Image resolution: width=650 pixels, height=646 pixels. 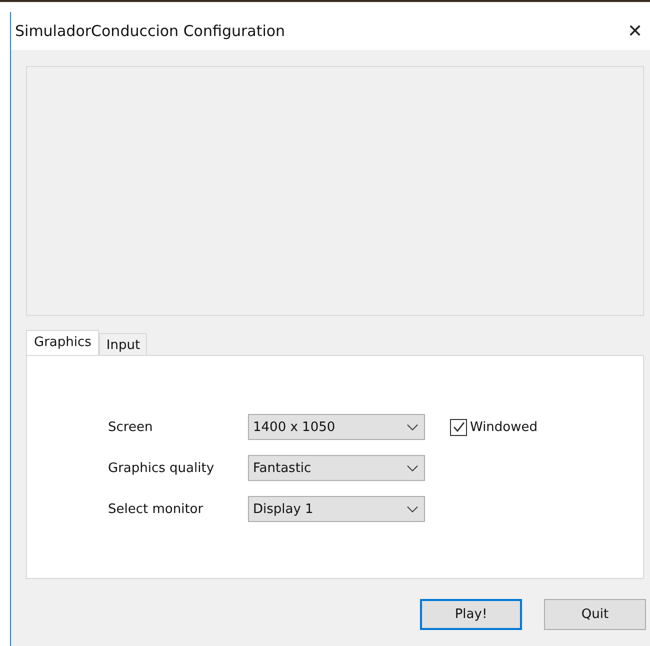 I want to click on tab: Input, so click(x=123, y=344).